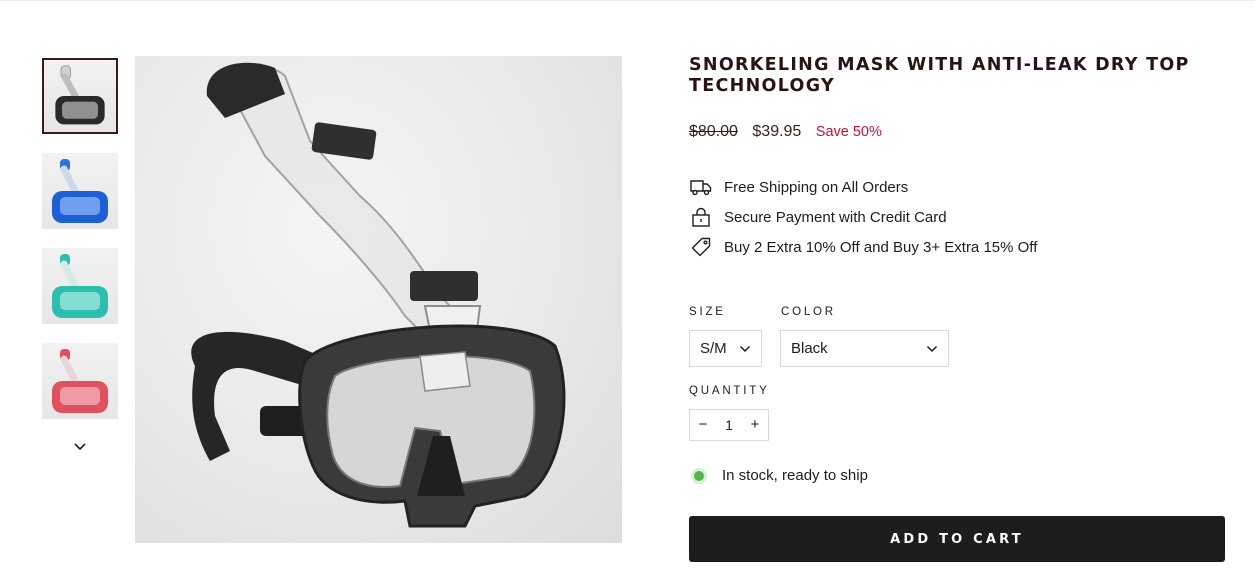 The width and height of the screenshot is (1255, 584). What do you see at coordinates (864, 348) in the screenshot?
I see `color-select: Black` at bounding box center [864, 348].